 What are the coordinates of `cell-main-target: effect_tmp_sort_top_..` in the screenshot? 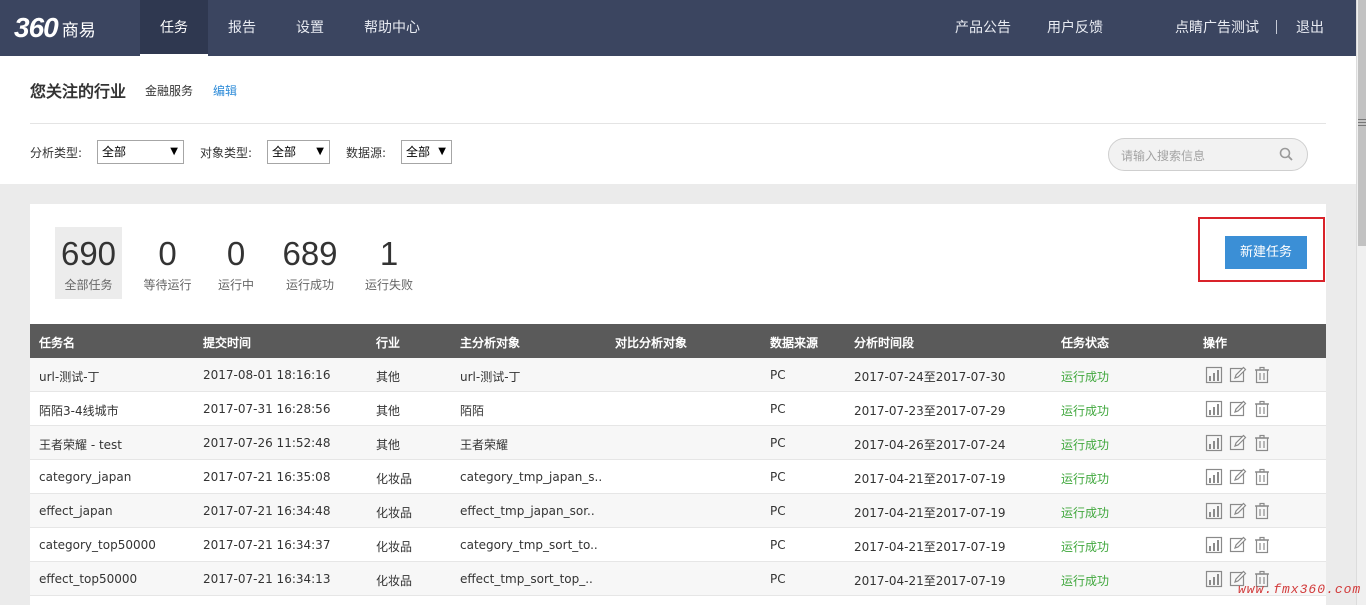 It's located at (526, 579).